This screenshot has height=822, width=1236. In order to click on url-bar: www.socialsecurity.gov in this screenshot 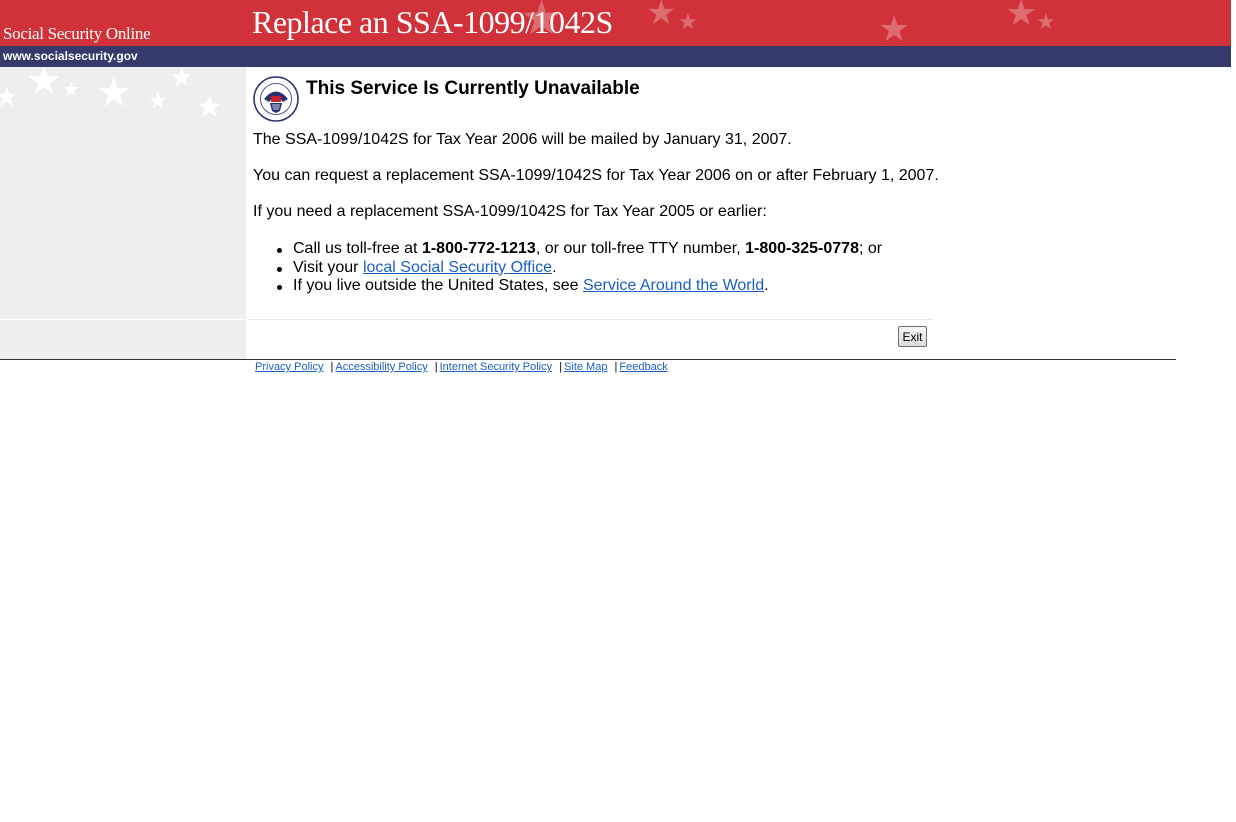, I will do `click(615, 56)`.